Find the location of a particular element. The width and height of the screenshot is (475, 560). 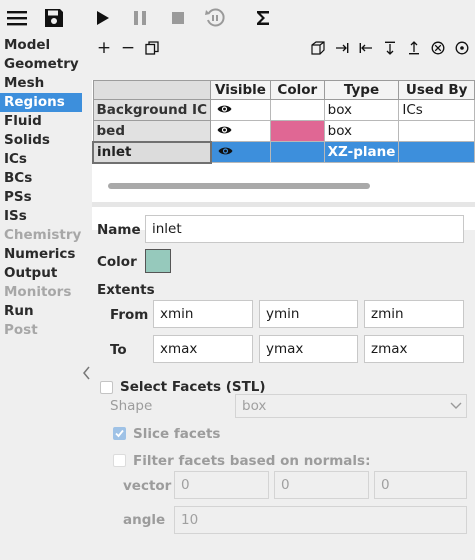

from-label: From is located at coordinates (129, 315).